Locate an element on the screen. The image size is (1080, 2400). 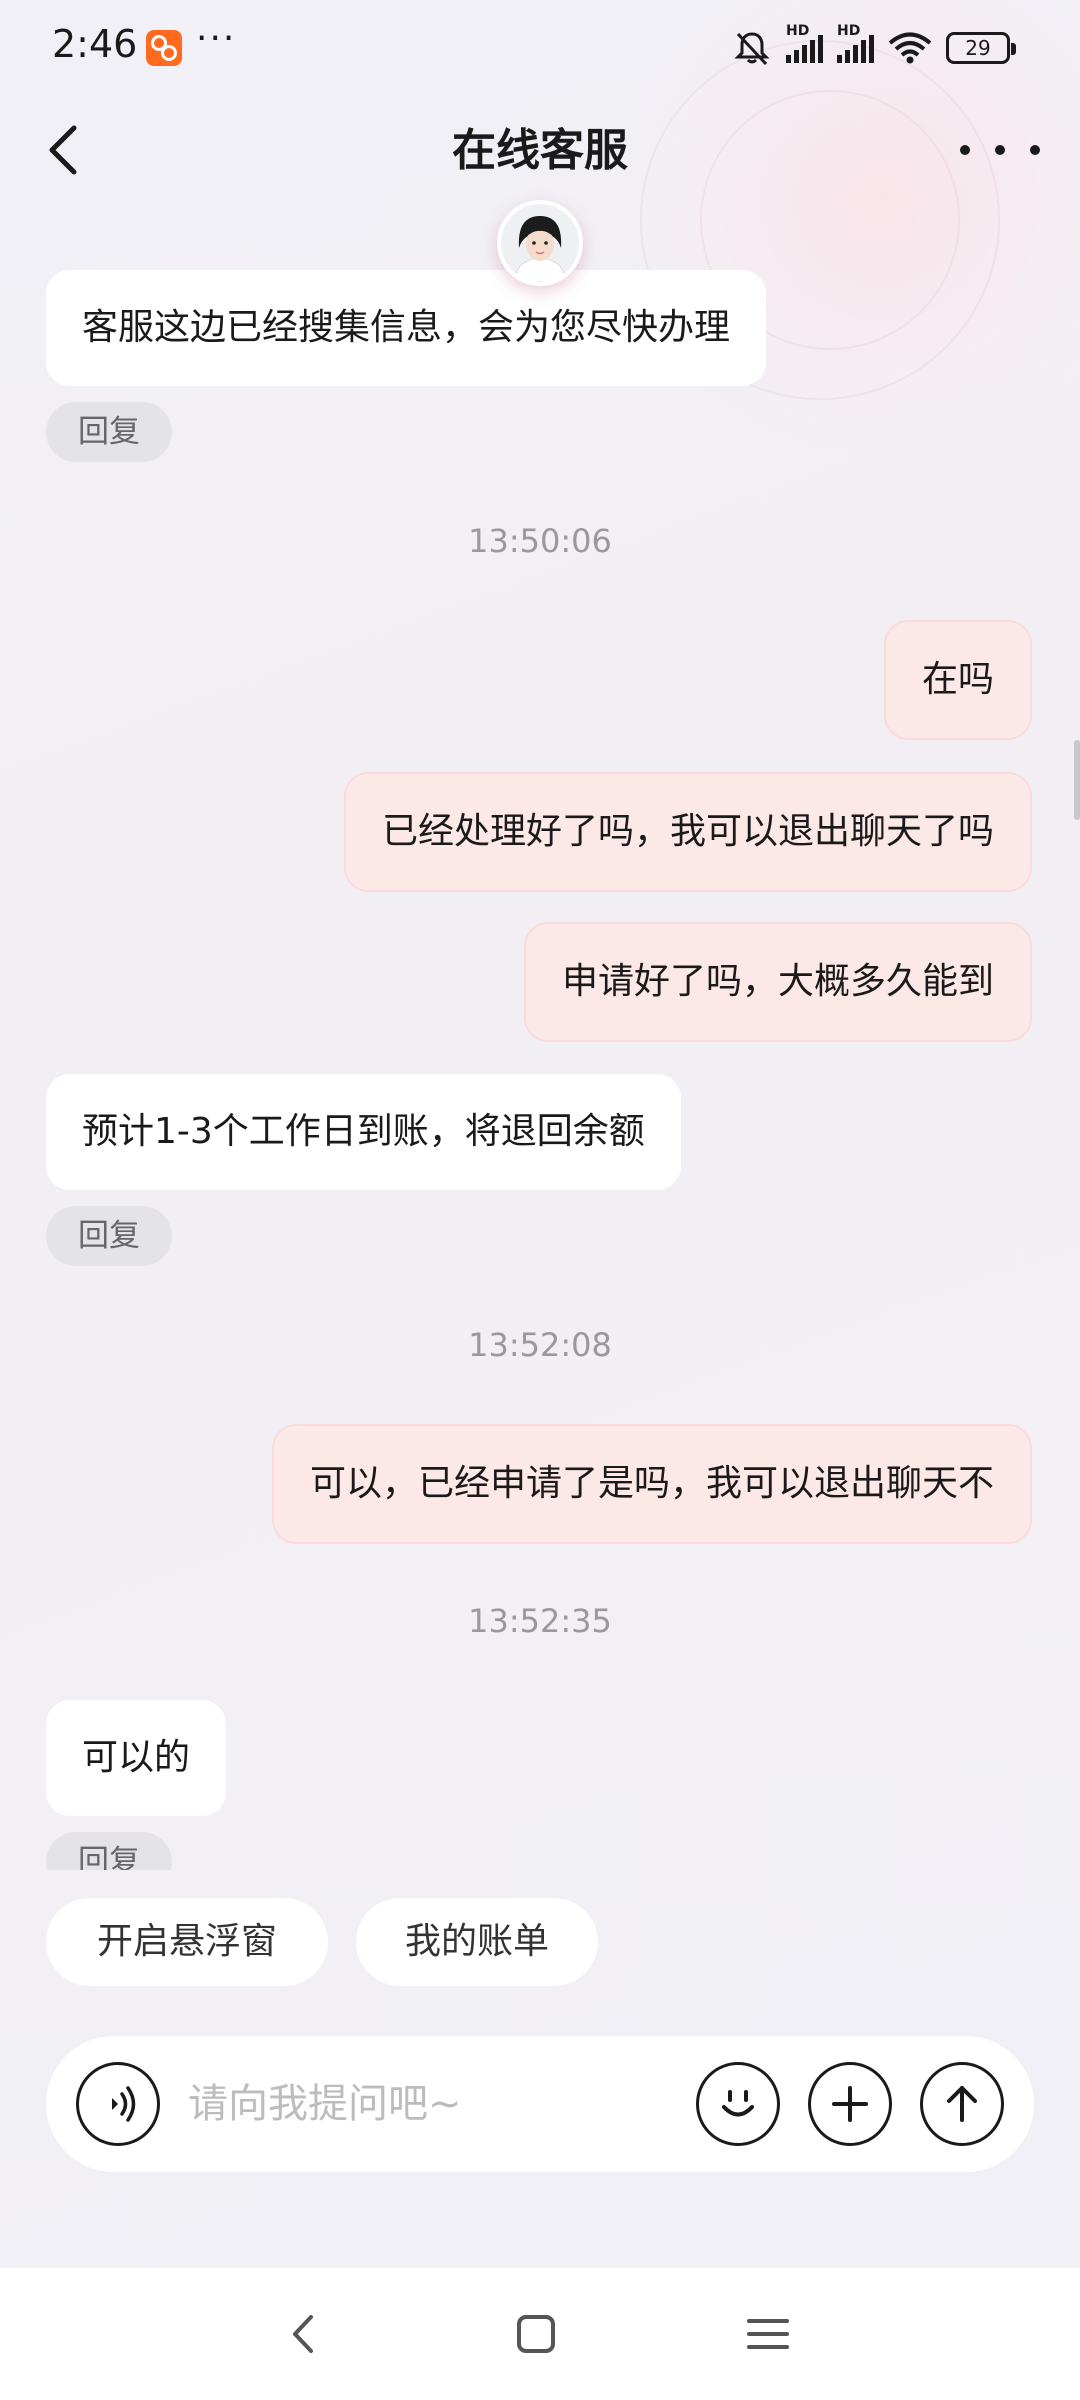
timestamp: 13:52:08 is located at coordinates (540, 1345).